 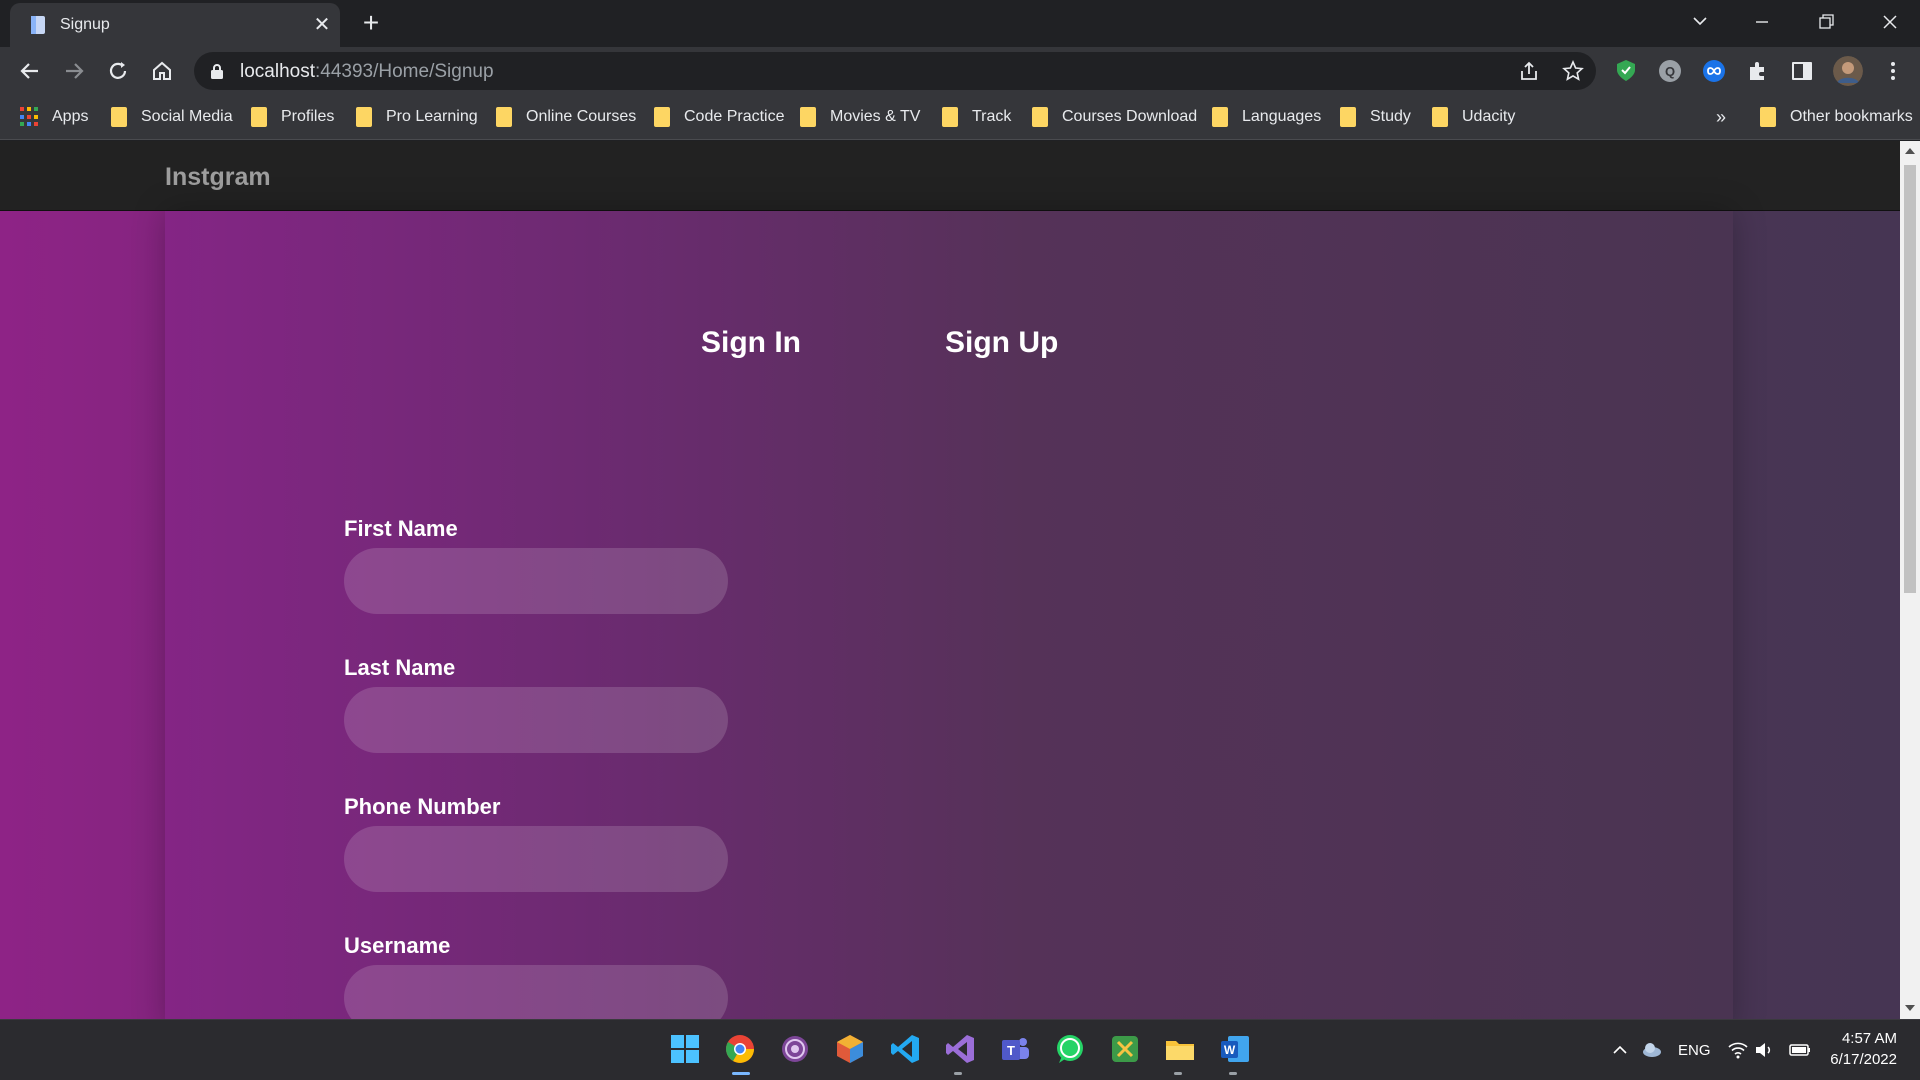 What do you see at coordinates (1180, 1049) in the screenshot?
I see `file-explorer-icon` at bounding box center [1180, 1049].